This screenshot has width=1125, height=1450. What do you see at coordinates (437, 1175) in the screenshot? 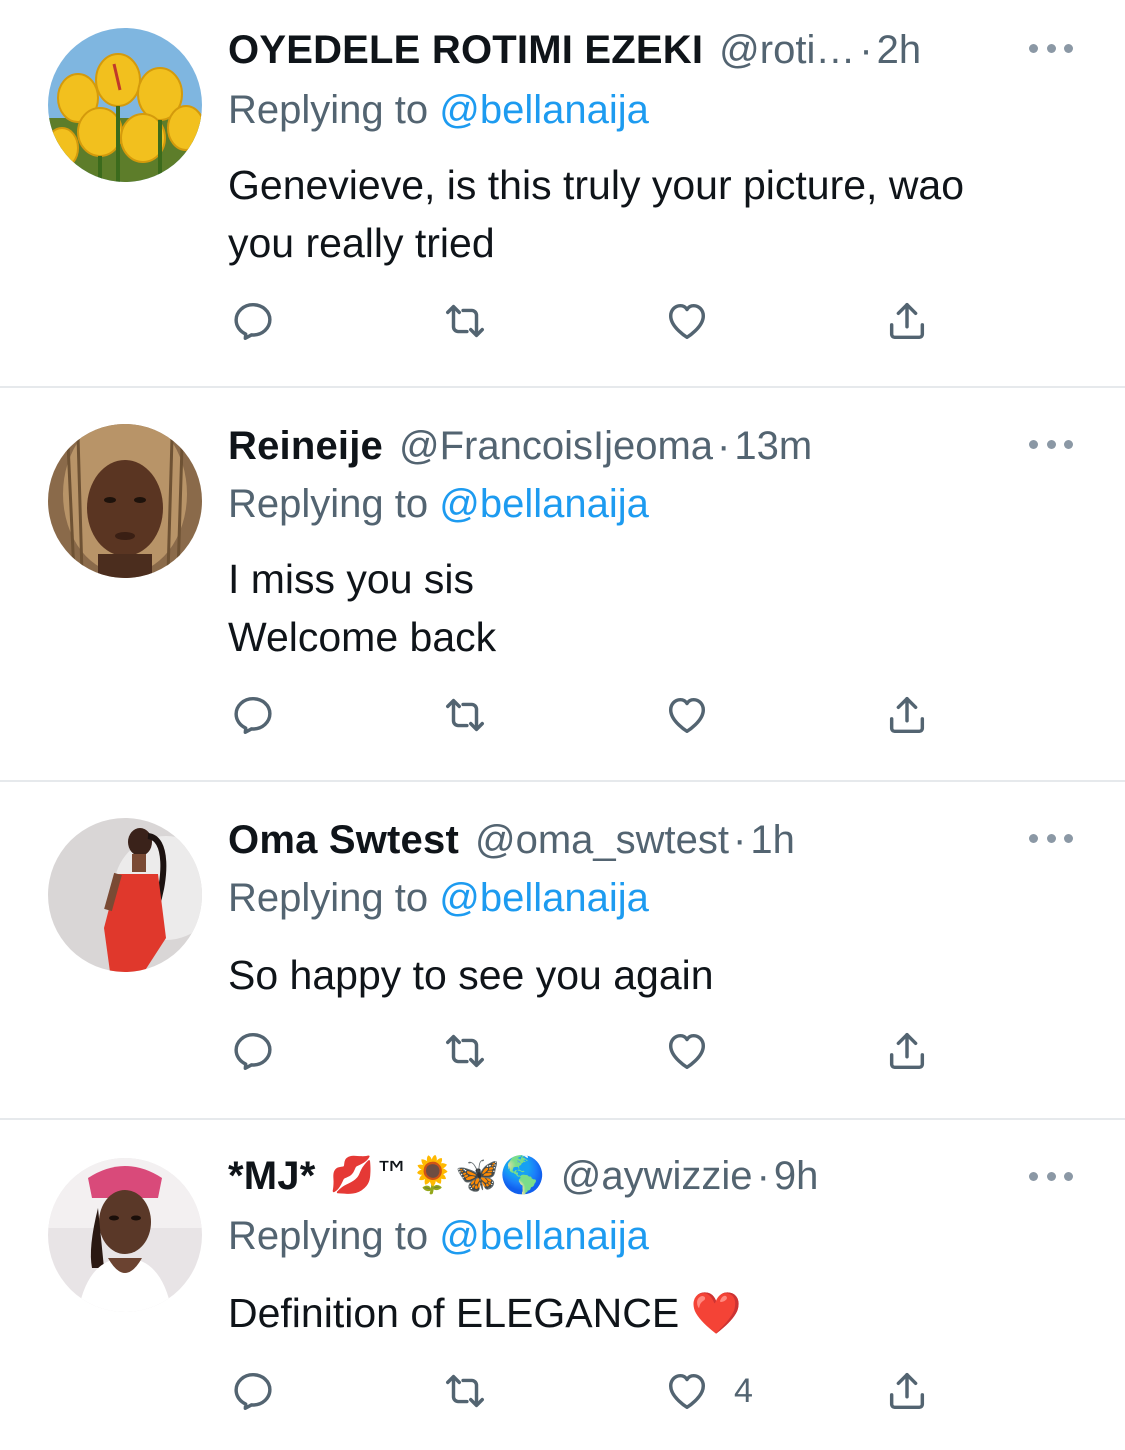
I see `name-emoji: 💋™🌻🦋🌎` at bounding box center [437, 1175].